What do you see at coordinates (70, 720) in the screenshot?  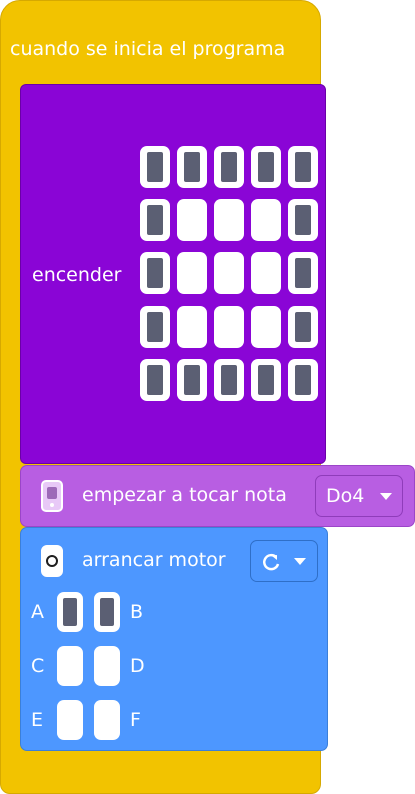 I see `port-toggle-e` at bounding box center [70, 720].